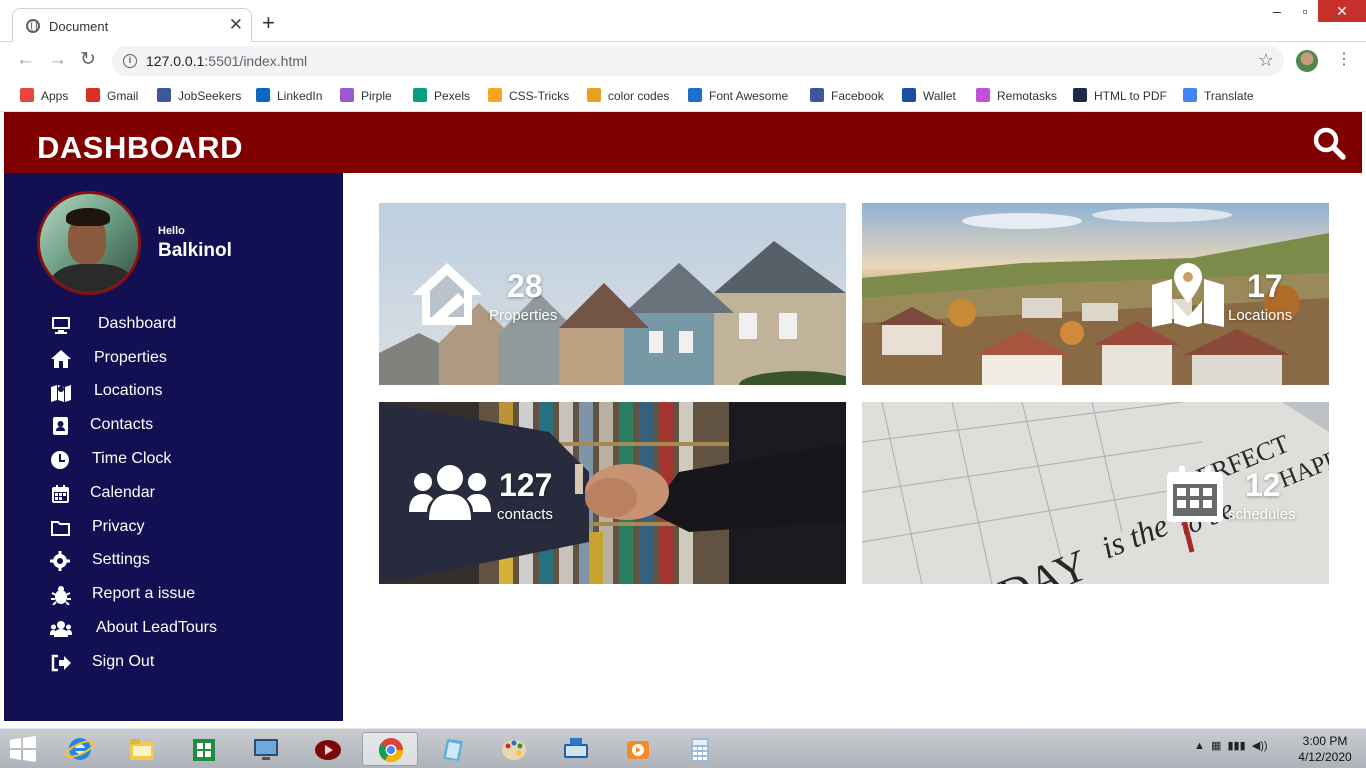 This screenshot has height=768, width=1366. What do you see at coordinates (1336, 16) in the screenshot?
I see `more-bookmarks-icon: »` at bounding box center [1336, 16].